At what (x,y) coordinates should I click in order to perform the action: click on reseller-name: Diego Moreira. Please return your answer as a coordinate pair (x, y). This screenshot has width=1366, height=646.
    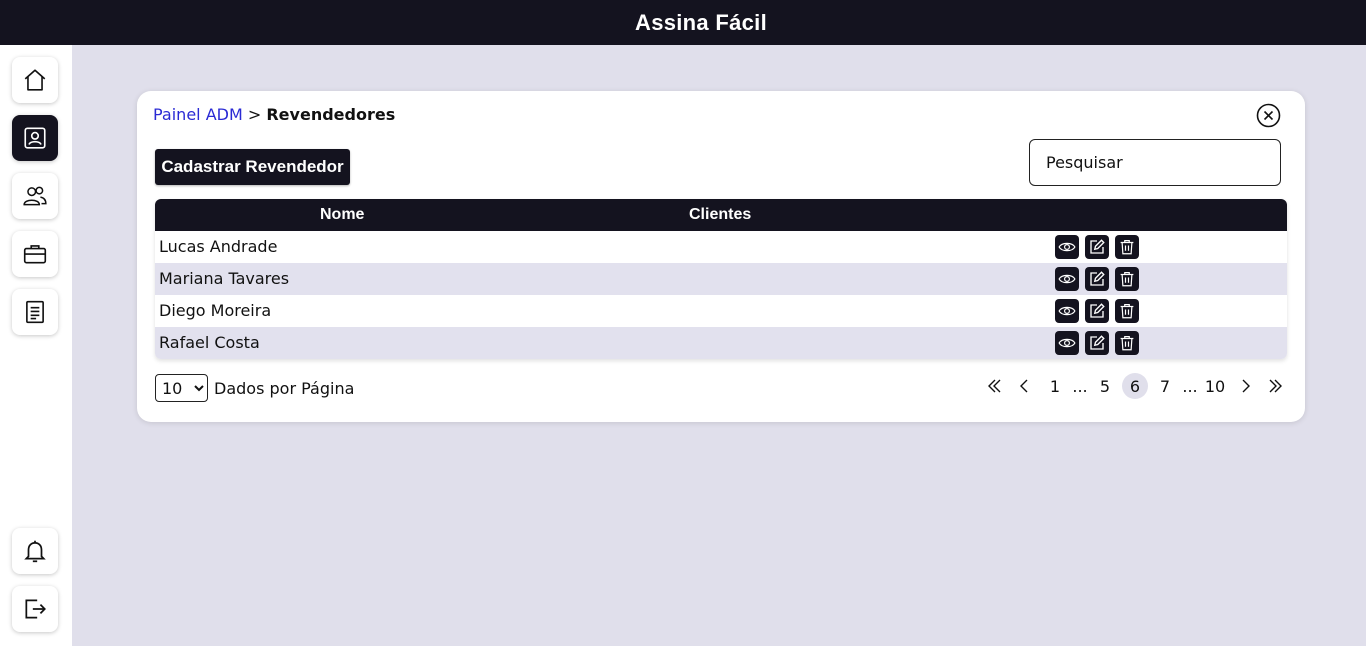
    Looking at the image, I should click on (215, 310).